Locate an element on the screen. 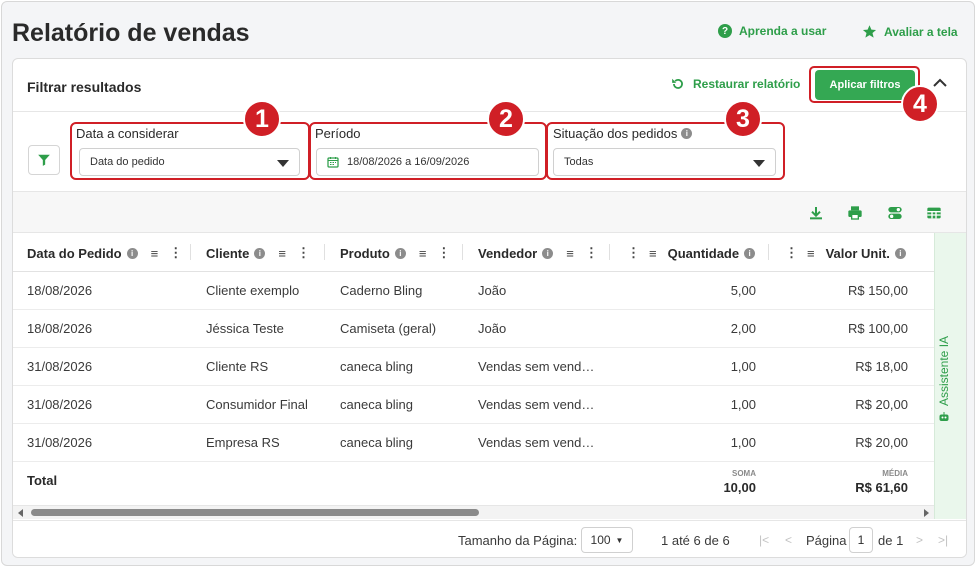  period-input: 18/08/2026 a 16/09/2026 is located at coordinates (427, 162).